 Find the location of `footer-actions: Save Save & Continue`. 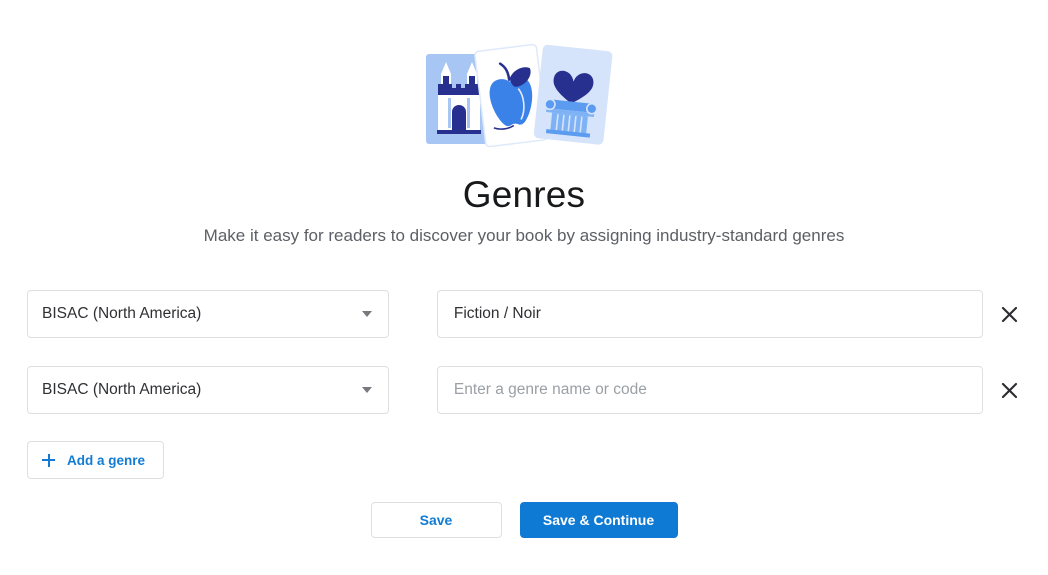

footer-actions: Save Save & Continue is located at coordinates (524, 520).